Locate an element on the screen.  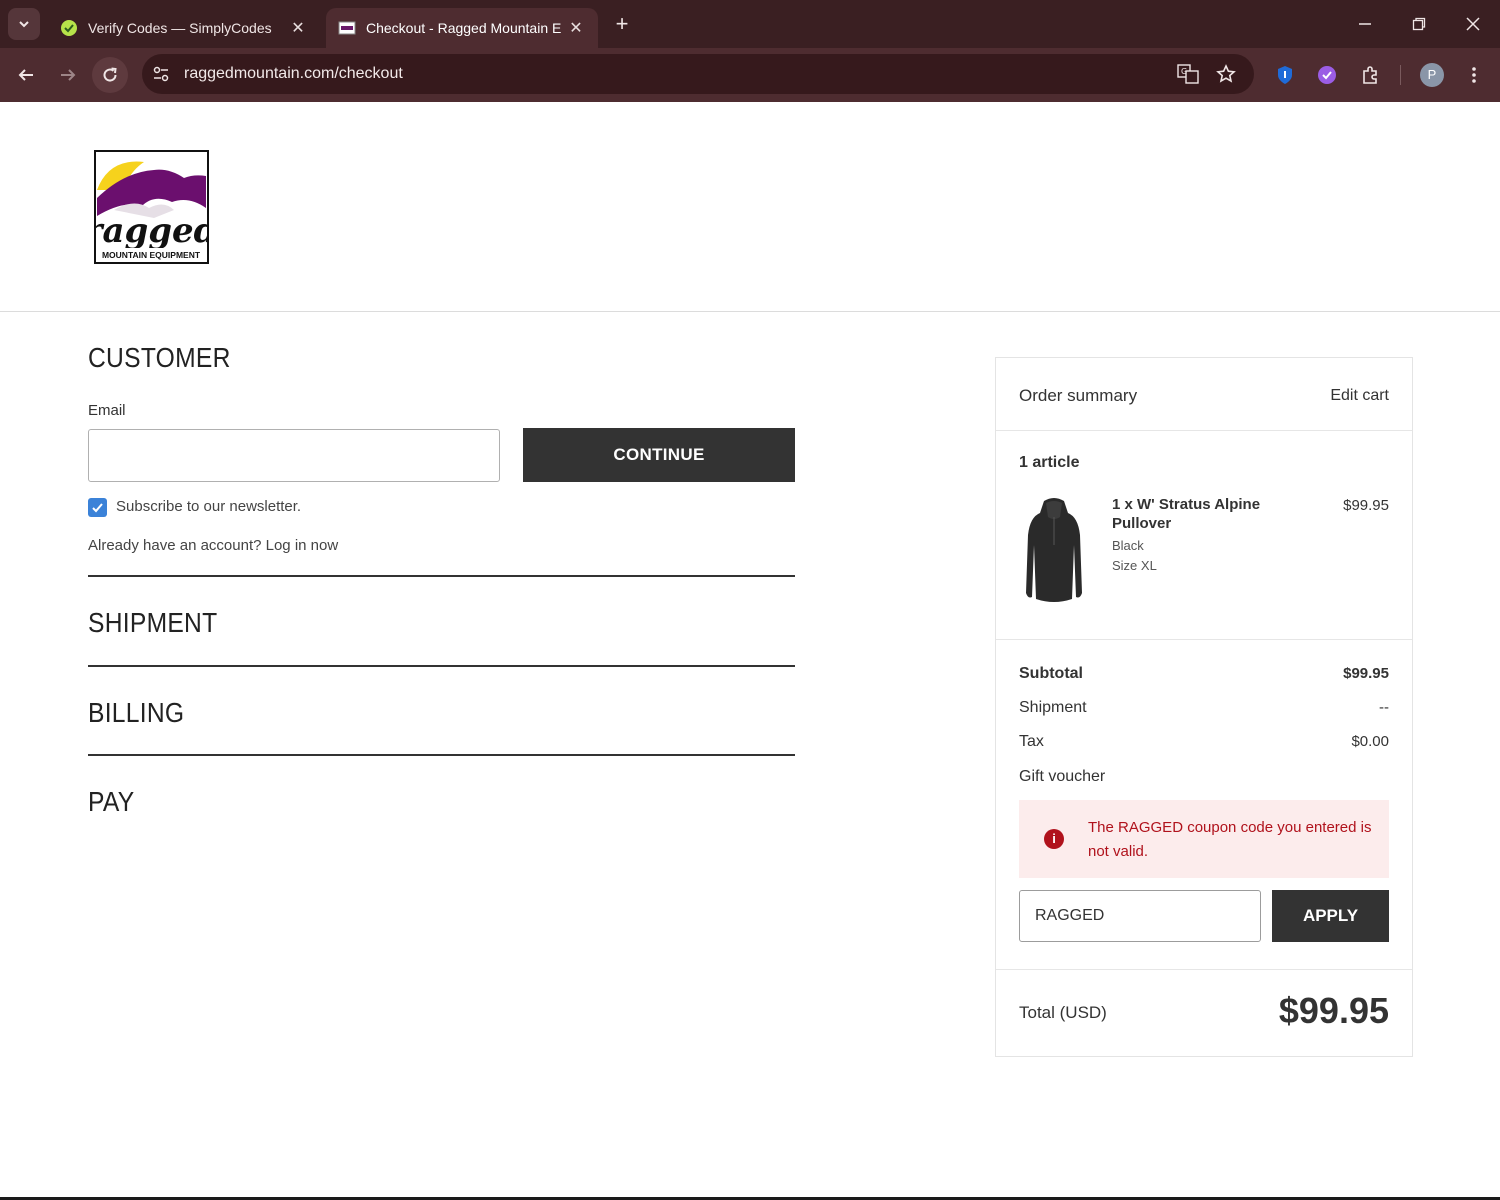
browser-toolbar: raggedmountain.com/checkout G P is located at coordinates (750, 75).